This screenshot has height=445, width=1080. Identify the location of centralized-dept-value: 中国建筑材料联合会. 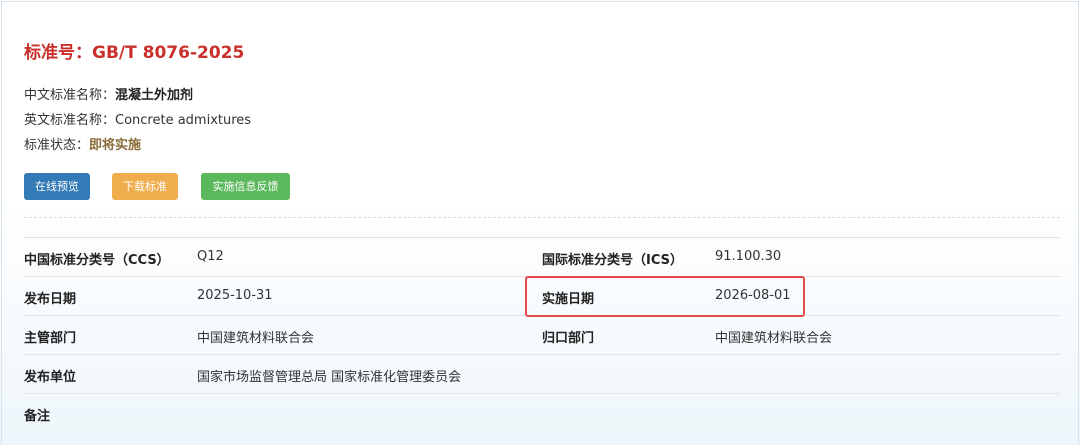
(774, 338).